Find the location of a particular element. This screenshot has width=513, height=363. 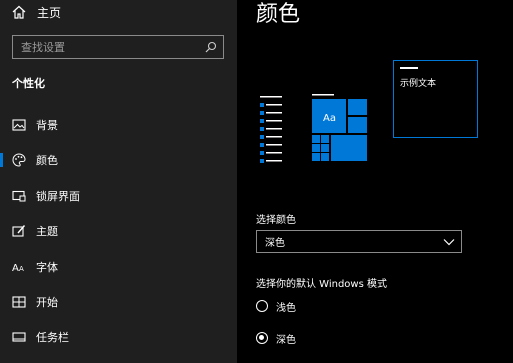

color-mode-dropdown: 深色 is located at coordinates (359, 241).